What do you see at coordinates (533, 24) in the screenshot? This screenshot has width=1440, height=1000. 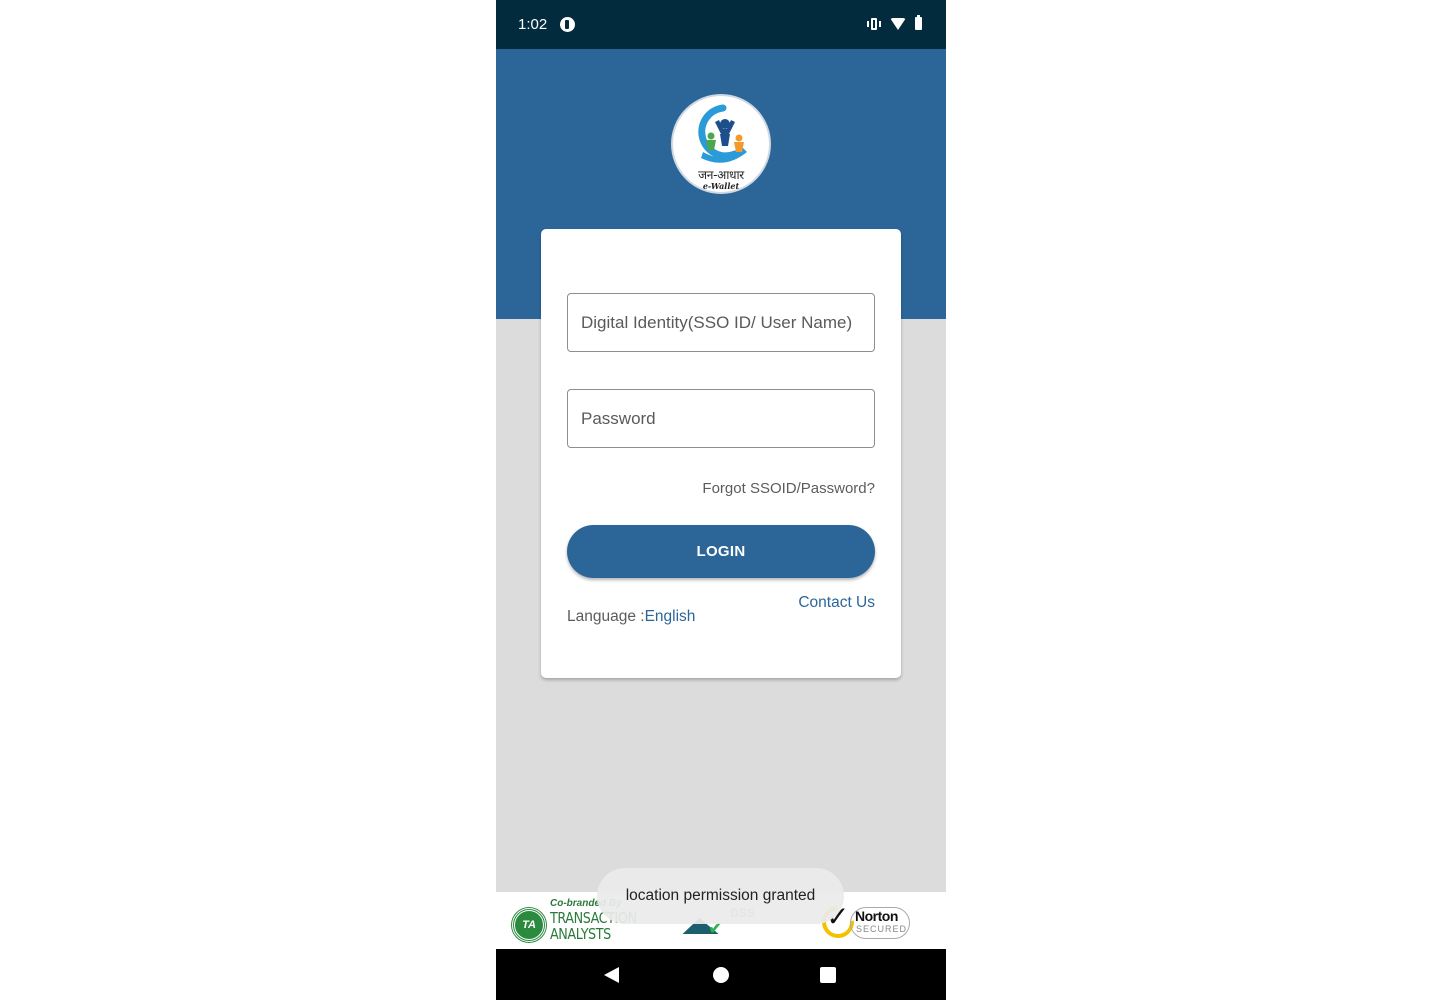 I see `status-time: 1:02` at bounding box center [533, 24].